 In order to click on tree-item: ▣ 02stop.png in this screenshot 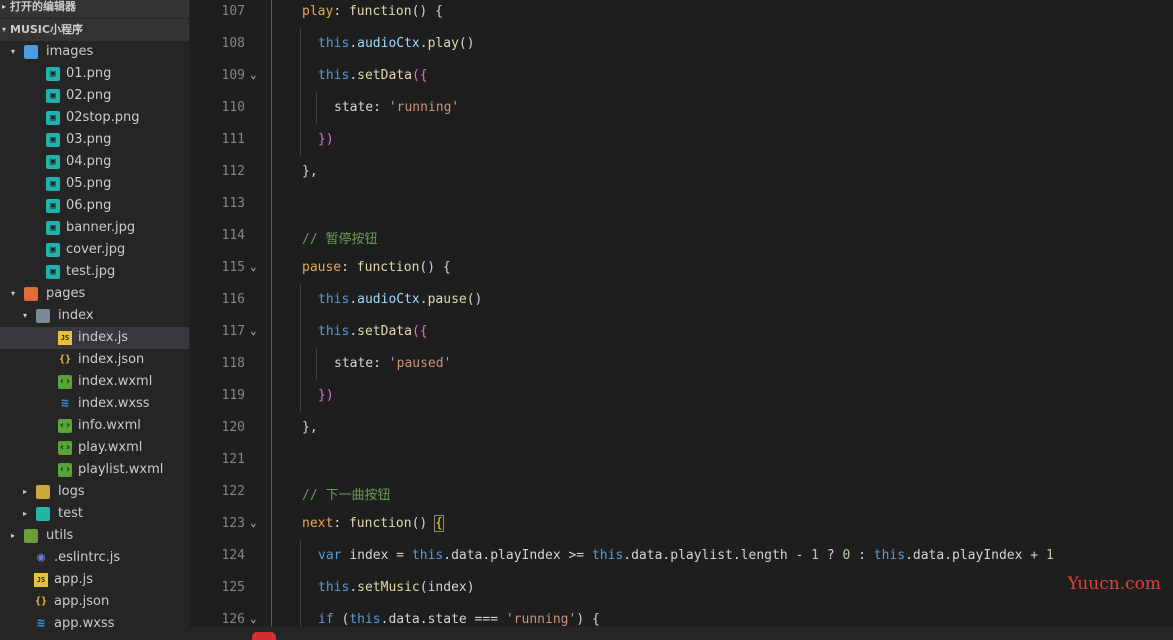, I will do `click(94, 118)`.